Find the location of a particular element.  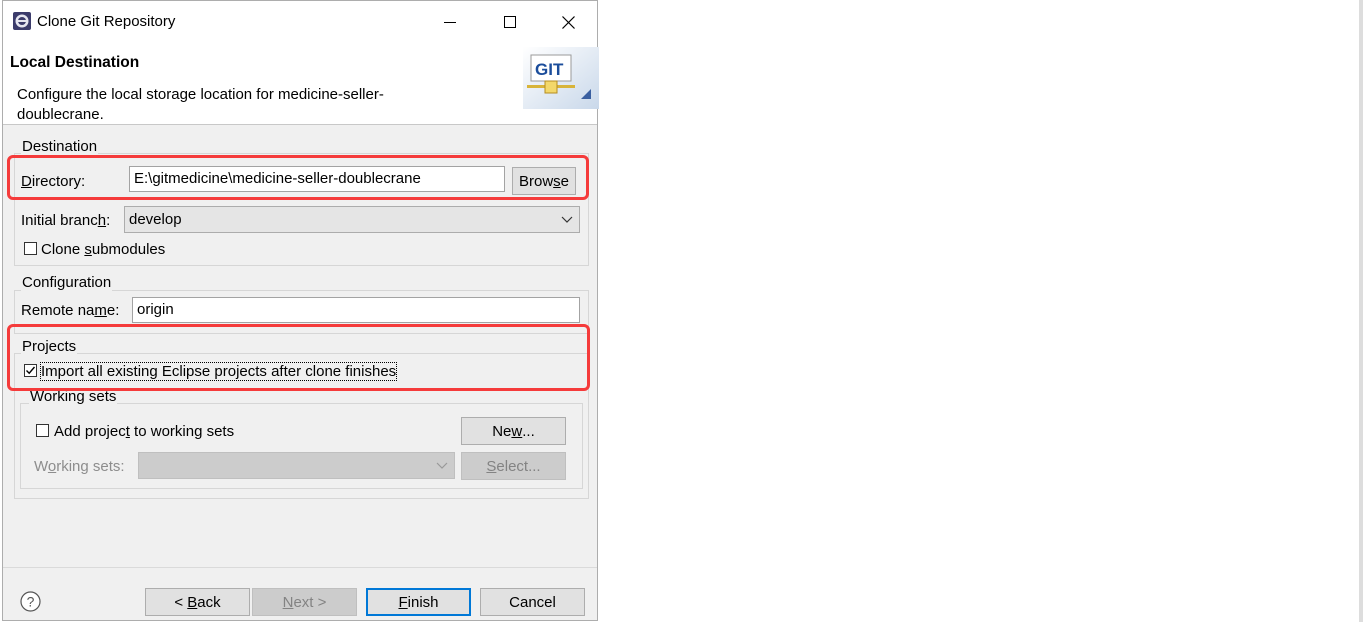

screen-edge is located at coordinates (1361, 311).